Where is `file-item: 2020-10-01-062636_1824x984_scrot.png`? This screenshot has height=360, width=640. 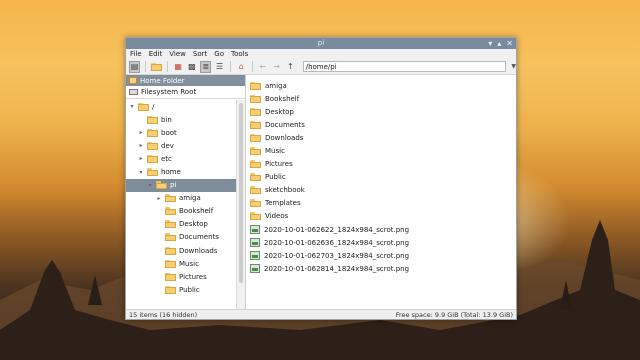 file-item: 2020-10-01-062636_1824x984_scrot.png is located at coordinates (381, 242).